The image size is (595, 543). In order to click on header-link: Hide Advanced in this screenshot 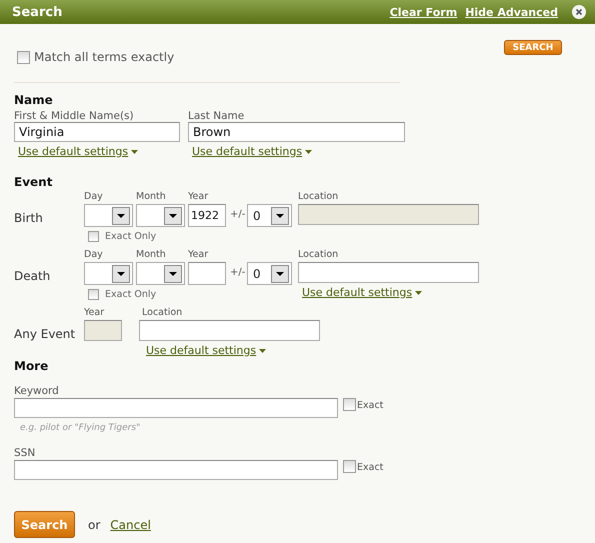, I will do `click(511, 12)`.